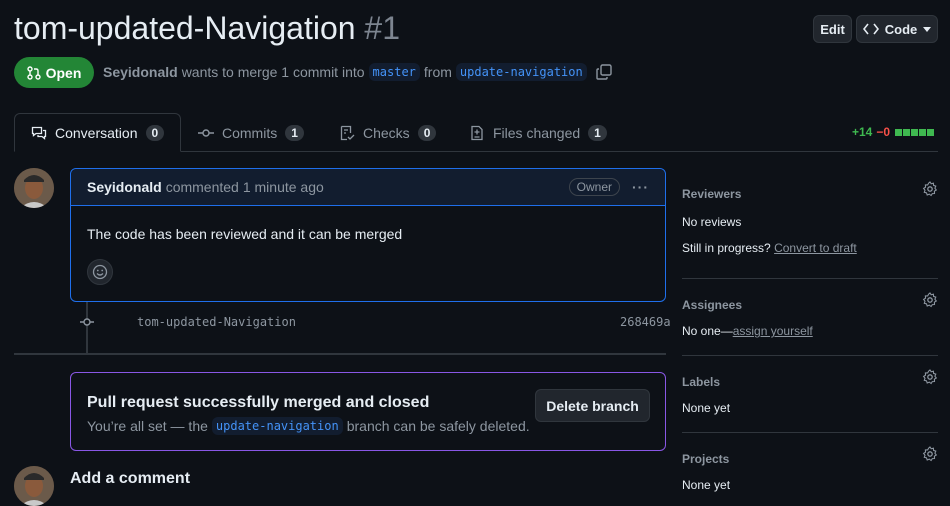  I want to click on tab-commits: Commits 1, so click(251, 132).